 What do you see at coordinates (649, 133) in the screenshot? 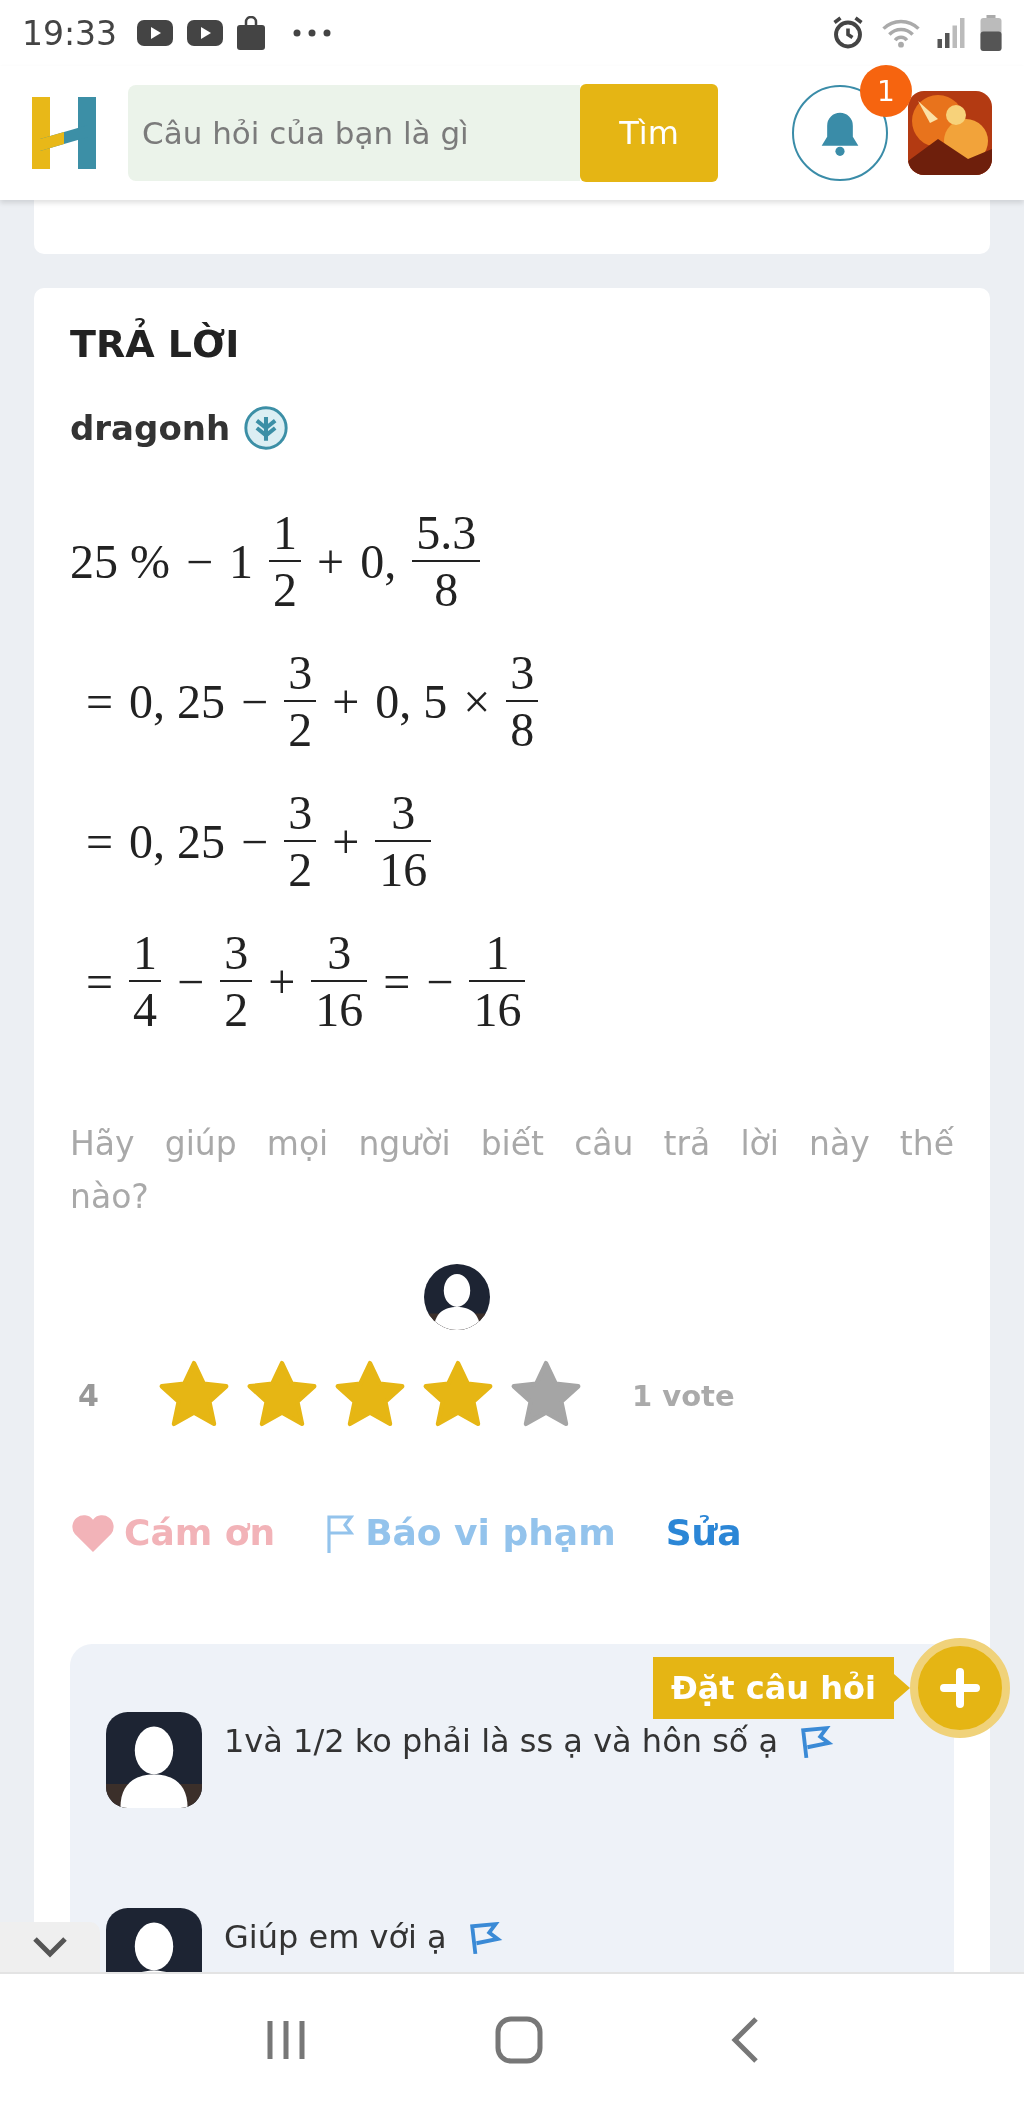
I see `search-button: Tìm` at bounding box center [649, 133].